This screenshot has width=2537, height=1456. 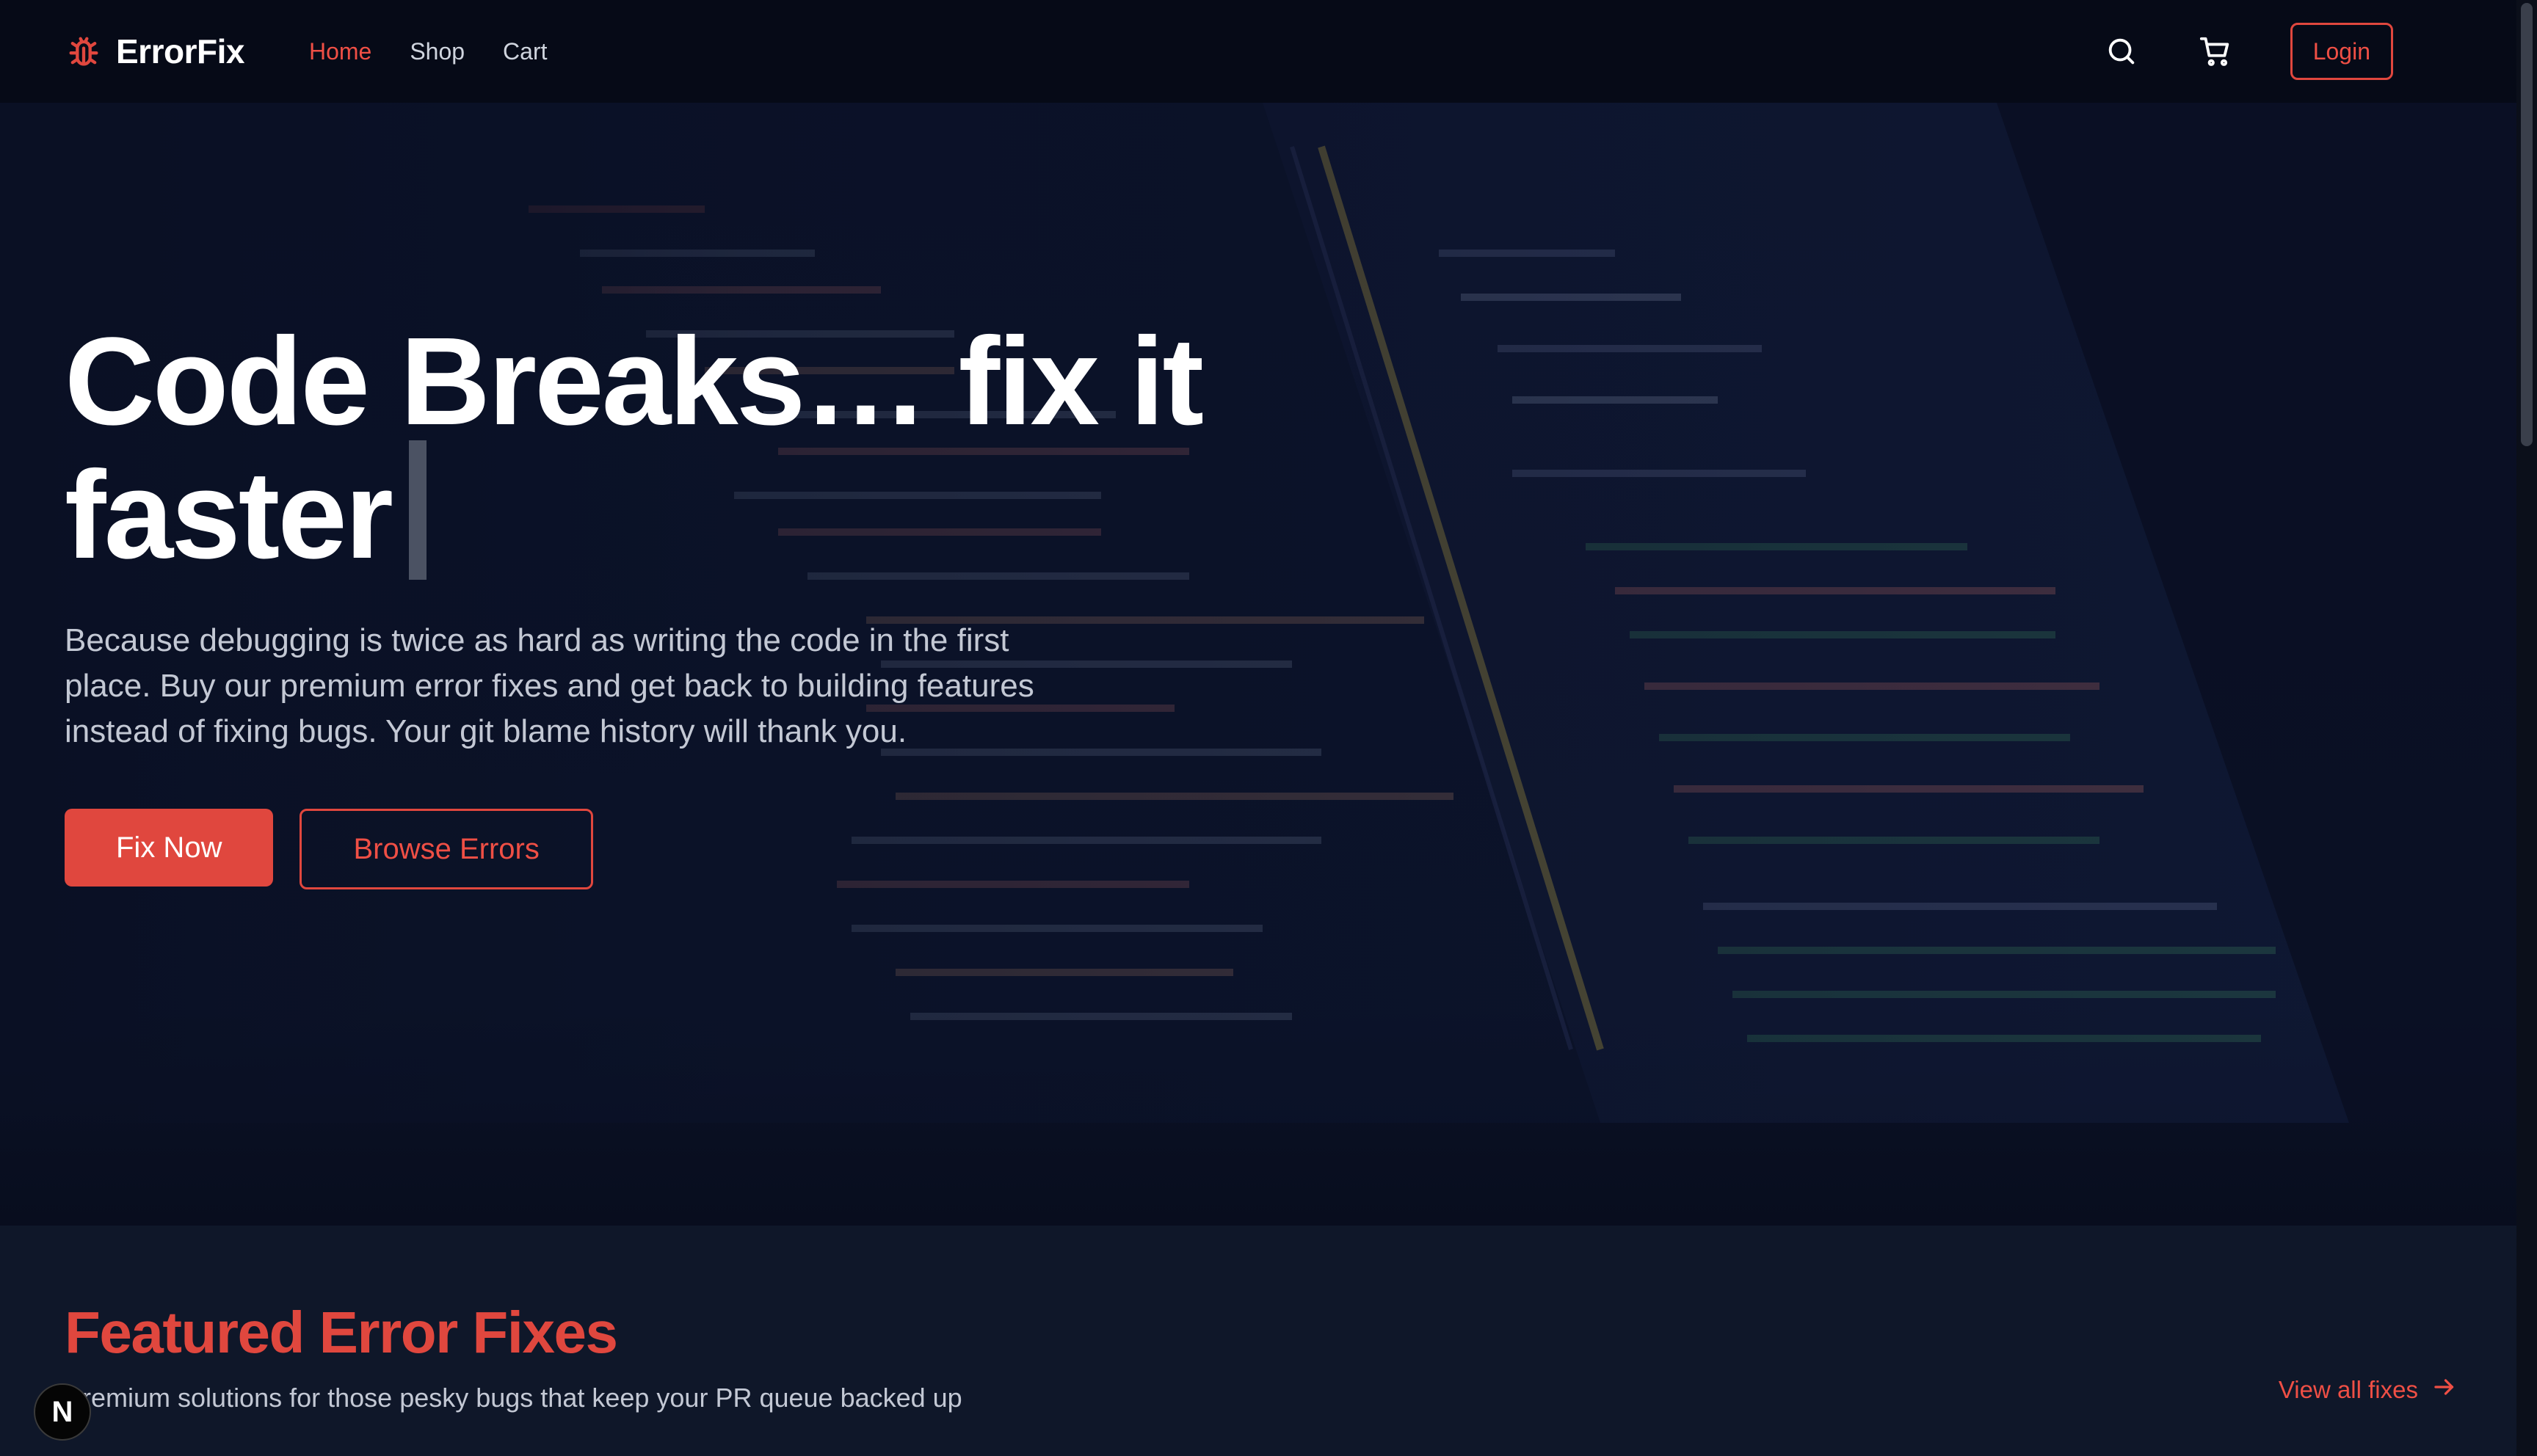 I want to click on search-icon, so click(x=2121, y=51).